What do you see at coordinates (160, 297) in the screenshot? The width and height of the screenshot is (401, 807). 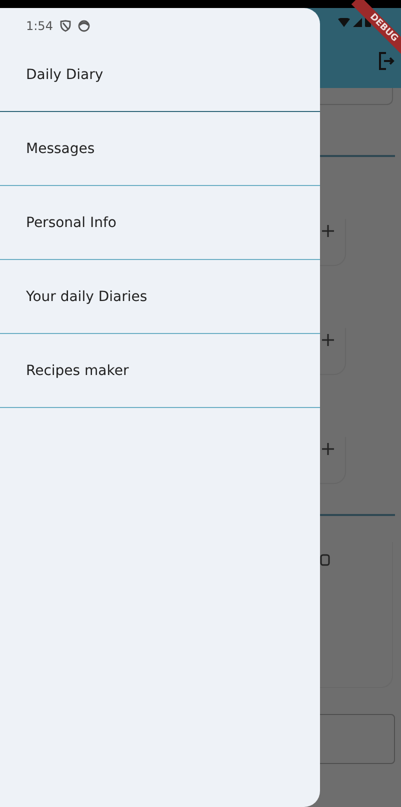 I see `drawer-item: Your daily Diaries` at bounding box center [160, 297].